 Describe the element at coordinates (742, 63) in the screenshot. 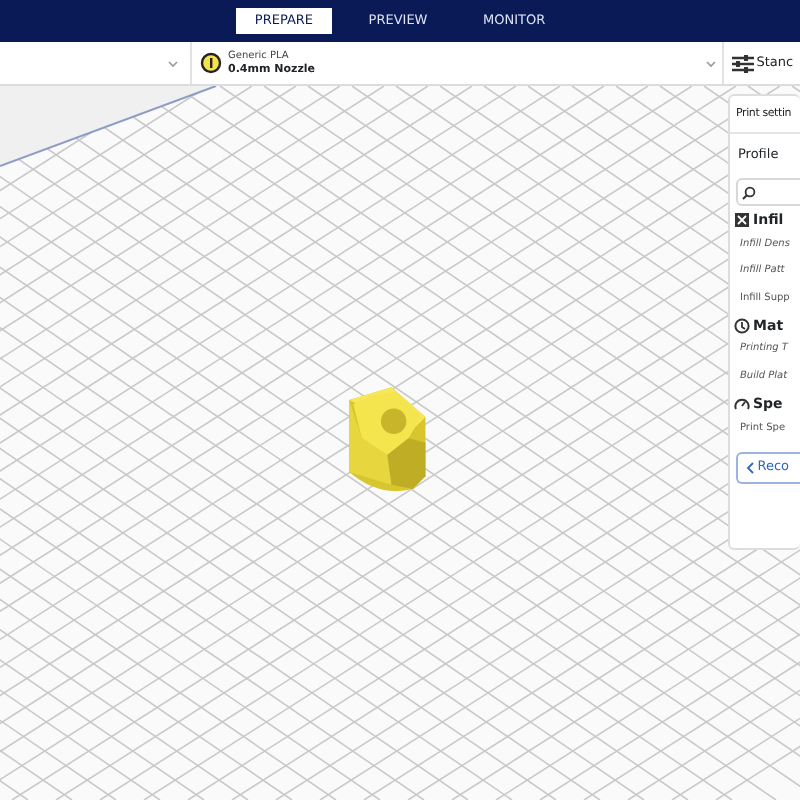

I see `settings-sliders-icon` at that location.